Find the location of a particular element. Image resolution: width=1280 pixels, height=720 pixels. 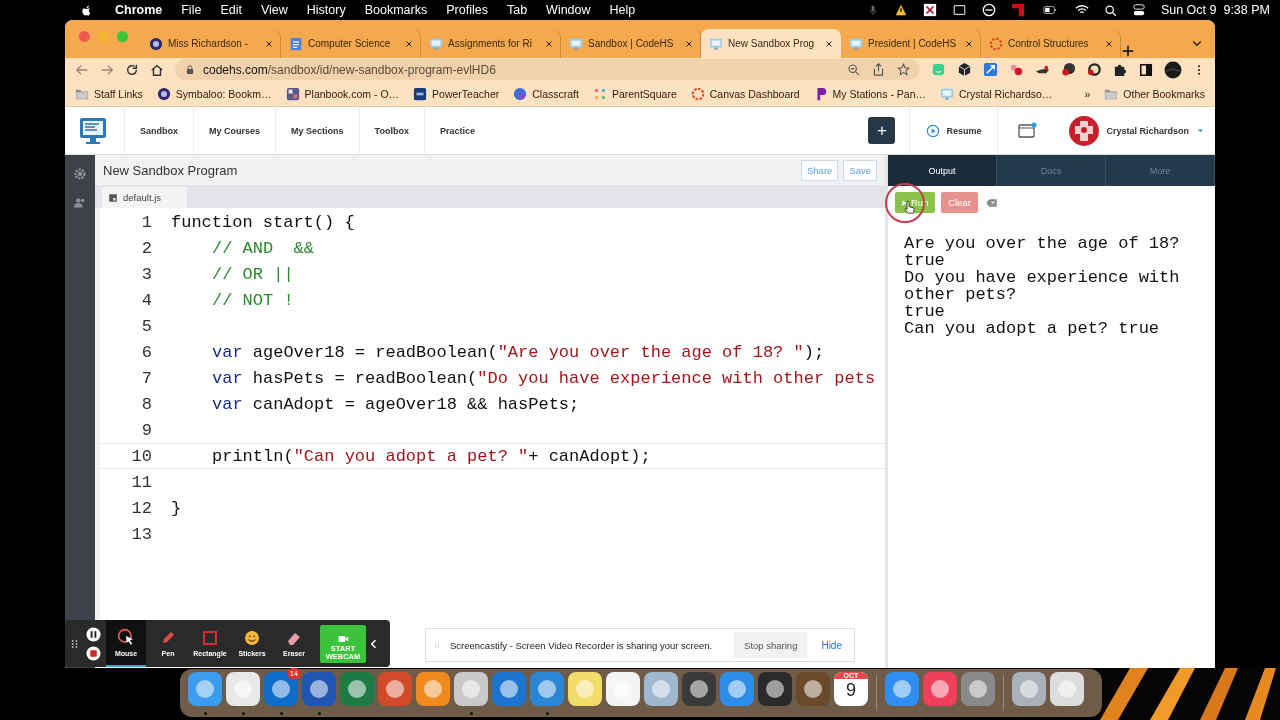

overflow-chevron: » is located at coordinates (1087, 93).